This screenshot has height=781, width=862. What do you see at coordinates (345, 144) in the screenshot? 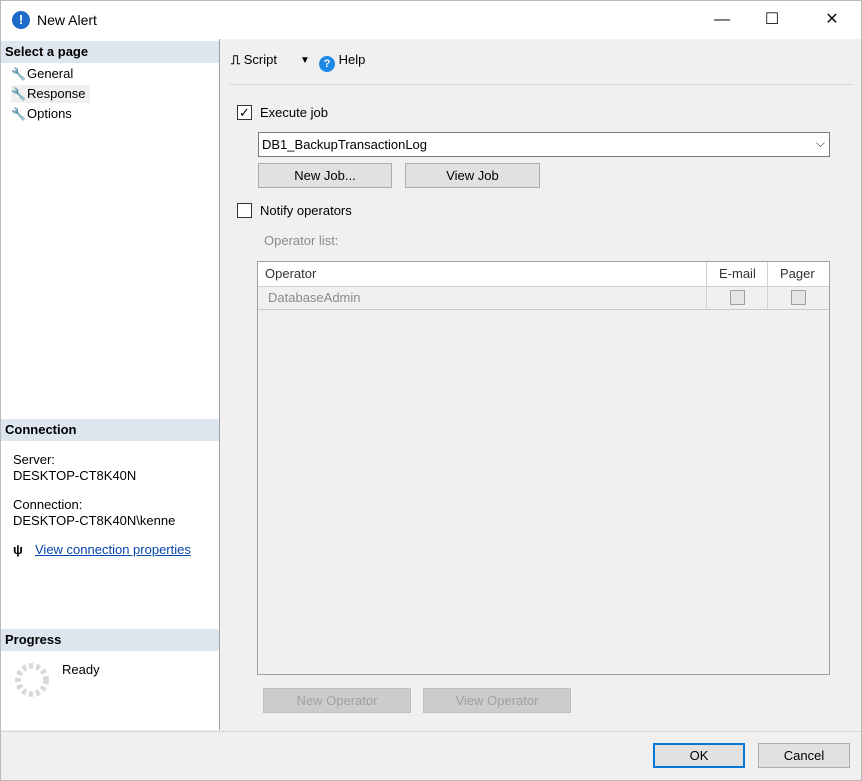
I see `job-select-value: DB1_BackupTransactionLog` at bounding box center [345, 144].